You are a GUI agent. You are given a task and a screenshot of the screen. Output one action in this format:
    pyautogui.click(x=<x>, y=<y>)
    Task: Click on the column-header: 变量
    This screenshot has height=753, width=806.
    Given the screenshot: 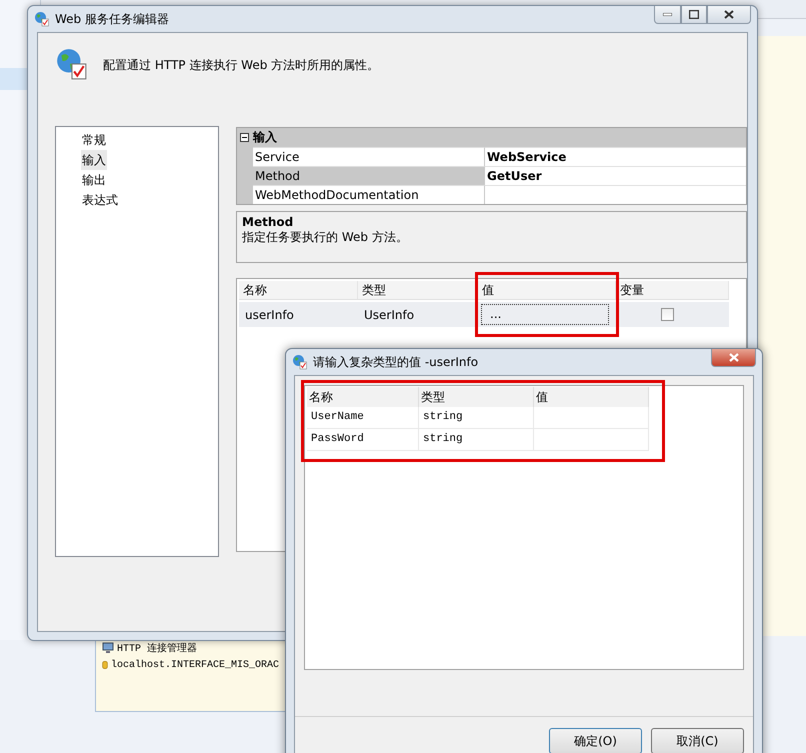 What is the action you would take?
    pyautogui.click(x=672, y=290)
    